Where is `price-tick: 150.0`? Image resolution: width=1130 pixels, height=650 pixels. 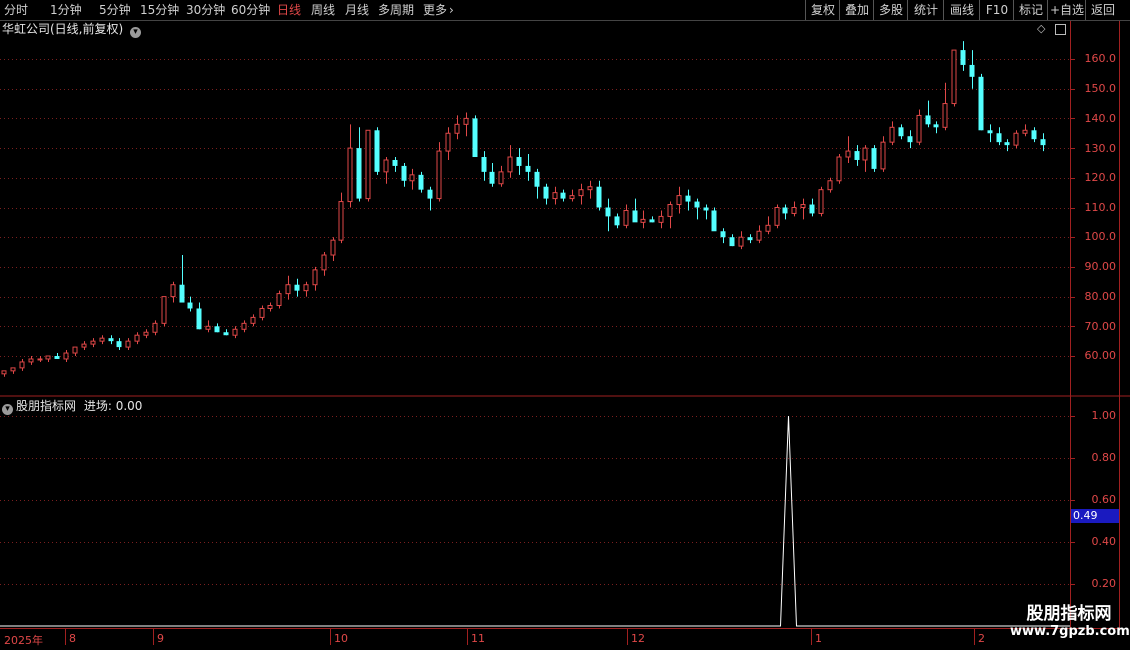
price-tick: 150.0 is located at coordinates (1100, 88).